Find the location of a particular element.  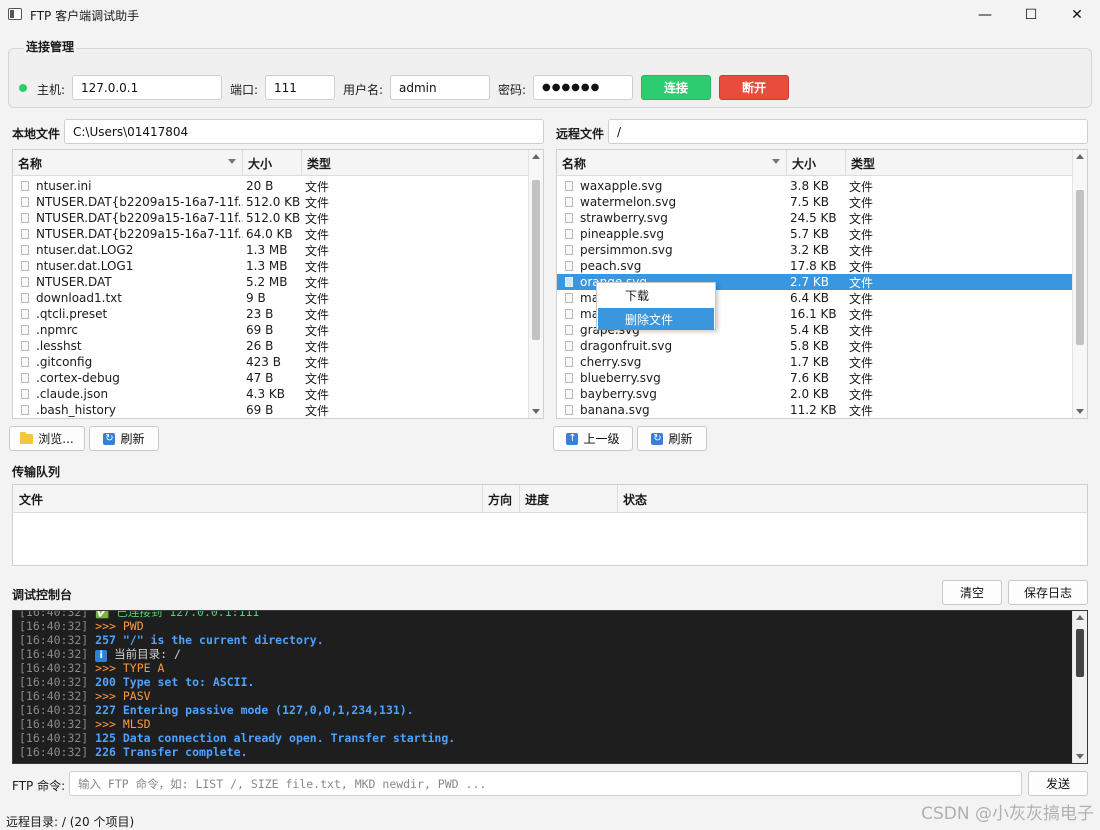

title-bar: FTP 客户端调试助手 — ☐ ✕ is located at coordinates (550, 15).